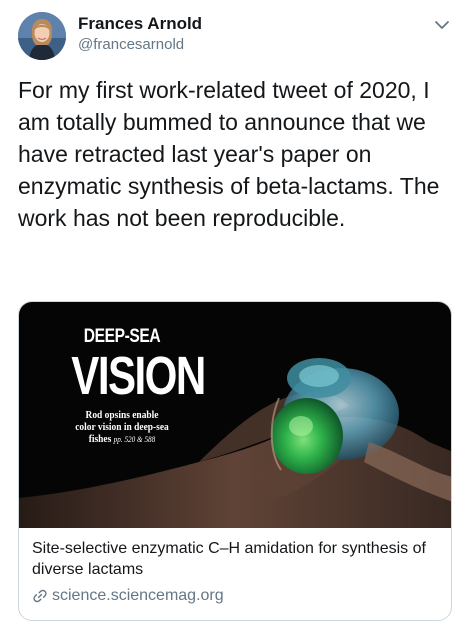 The width and height of the screenshot is (469, 631). I want to click on avatar, so click(42, 36).